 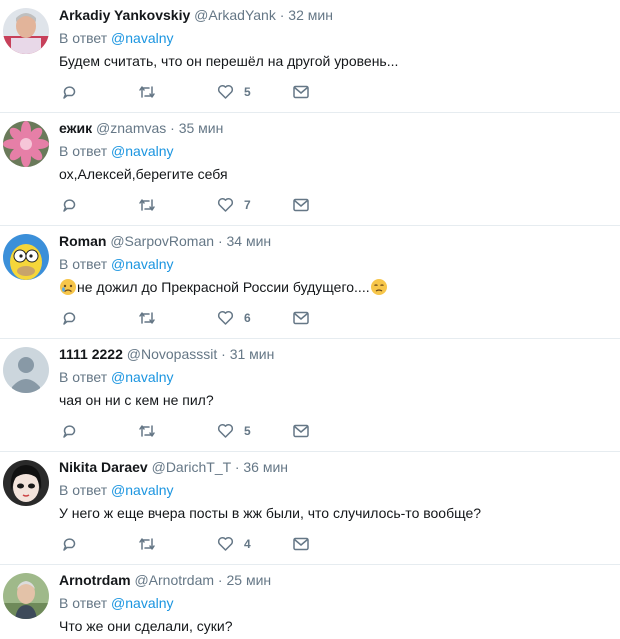 What do you see at coordinates (131, 128) in the screenshot?
I see `user-handle: @znamvas` at bounding box center [131, 128].